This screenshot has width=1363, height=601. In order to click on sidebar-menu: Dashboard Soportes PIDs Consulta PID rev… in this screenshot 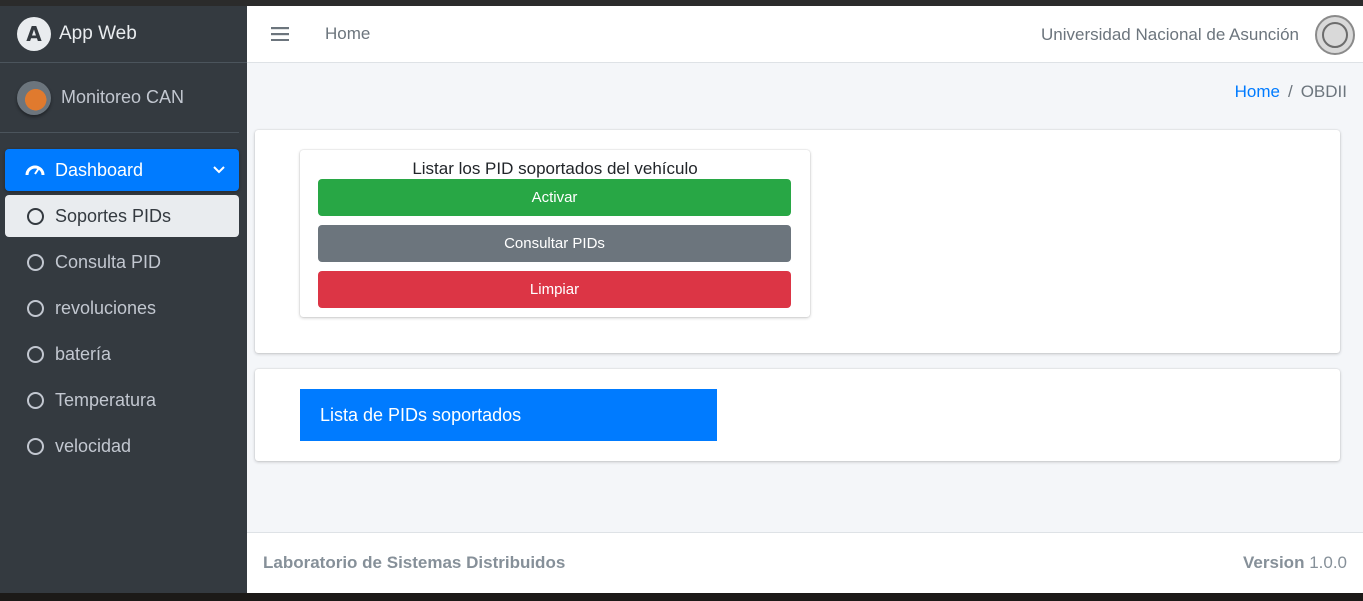, I will do `click(123, 300)`.